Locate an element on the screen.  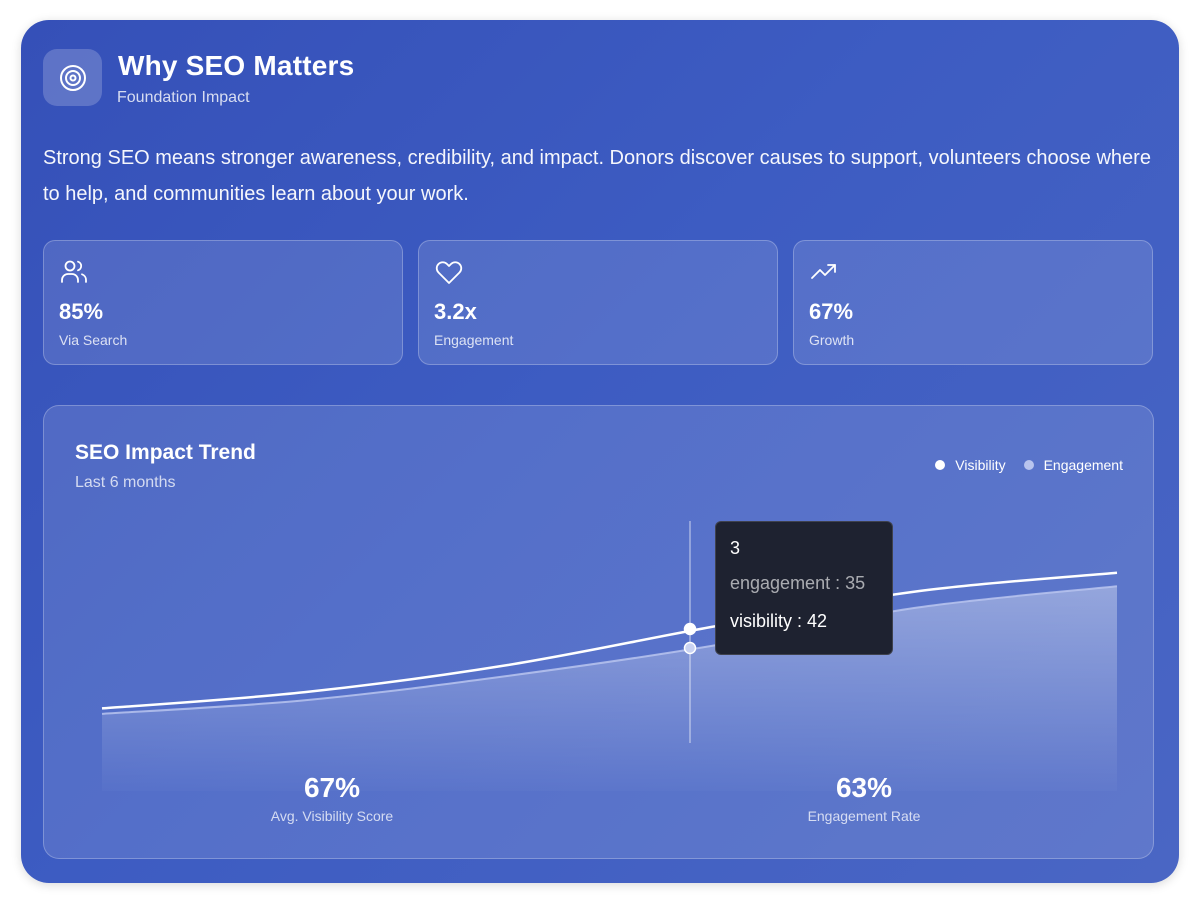
stat-label: Engagement is located at coordinates (474, 340).